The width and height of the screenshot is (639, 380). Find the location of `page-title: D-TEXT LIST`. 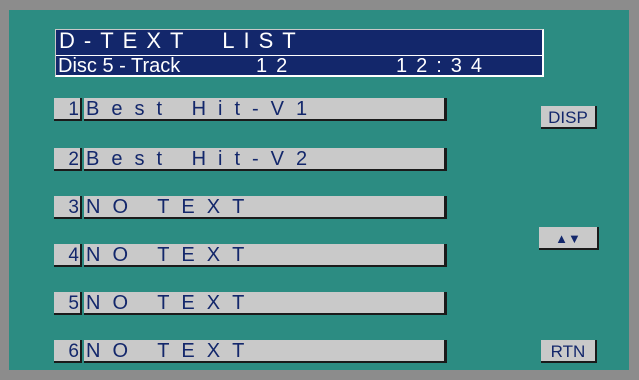

page-title: D-TEXT LIST is located at coordinates (182, 40).